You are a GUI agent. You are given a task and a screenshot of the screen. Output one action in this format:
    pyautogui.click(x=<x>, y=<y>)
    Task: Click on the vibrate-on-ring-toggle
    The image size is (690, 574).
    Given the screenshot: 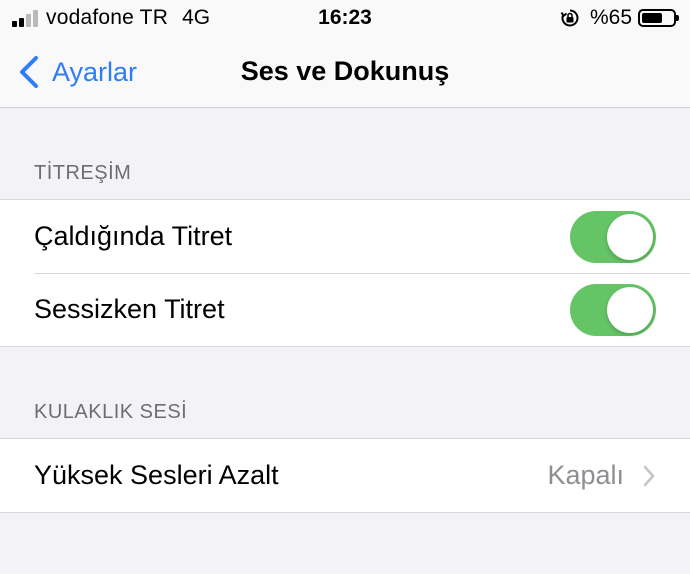 What is the action you would take?
    pyautogui.click(x=613, y=237)
    